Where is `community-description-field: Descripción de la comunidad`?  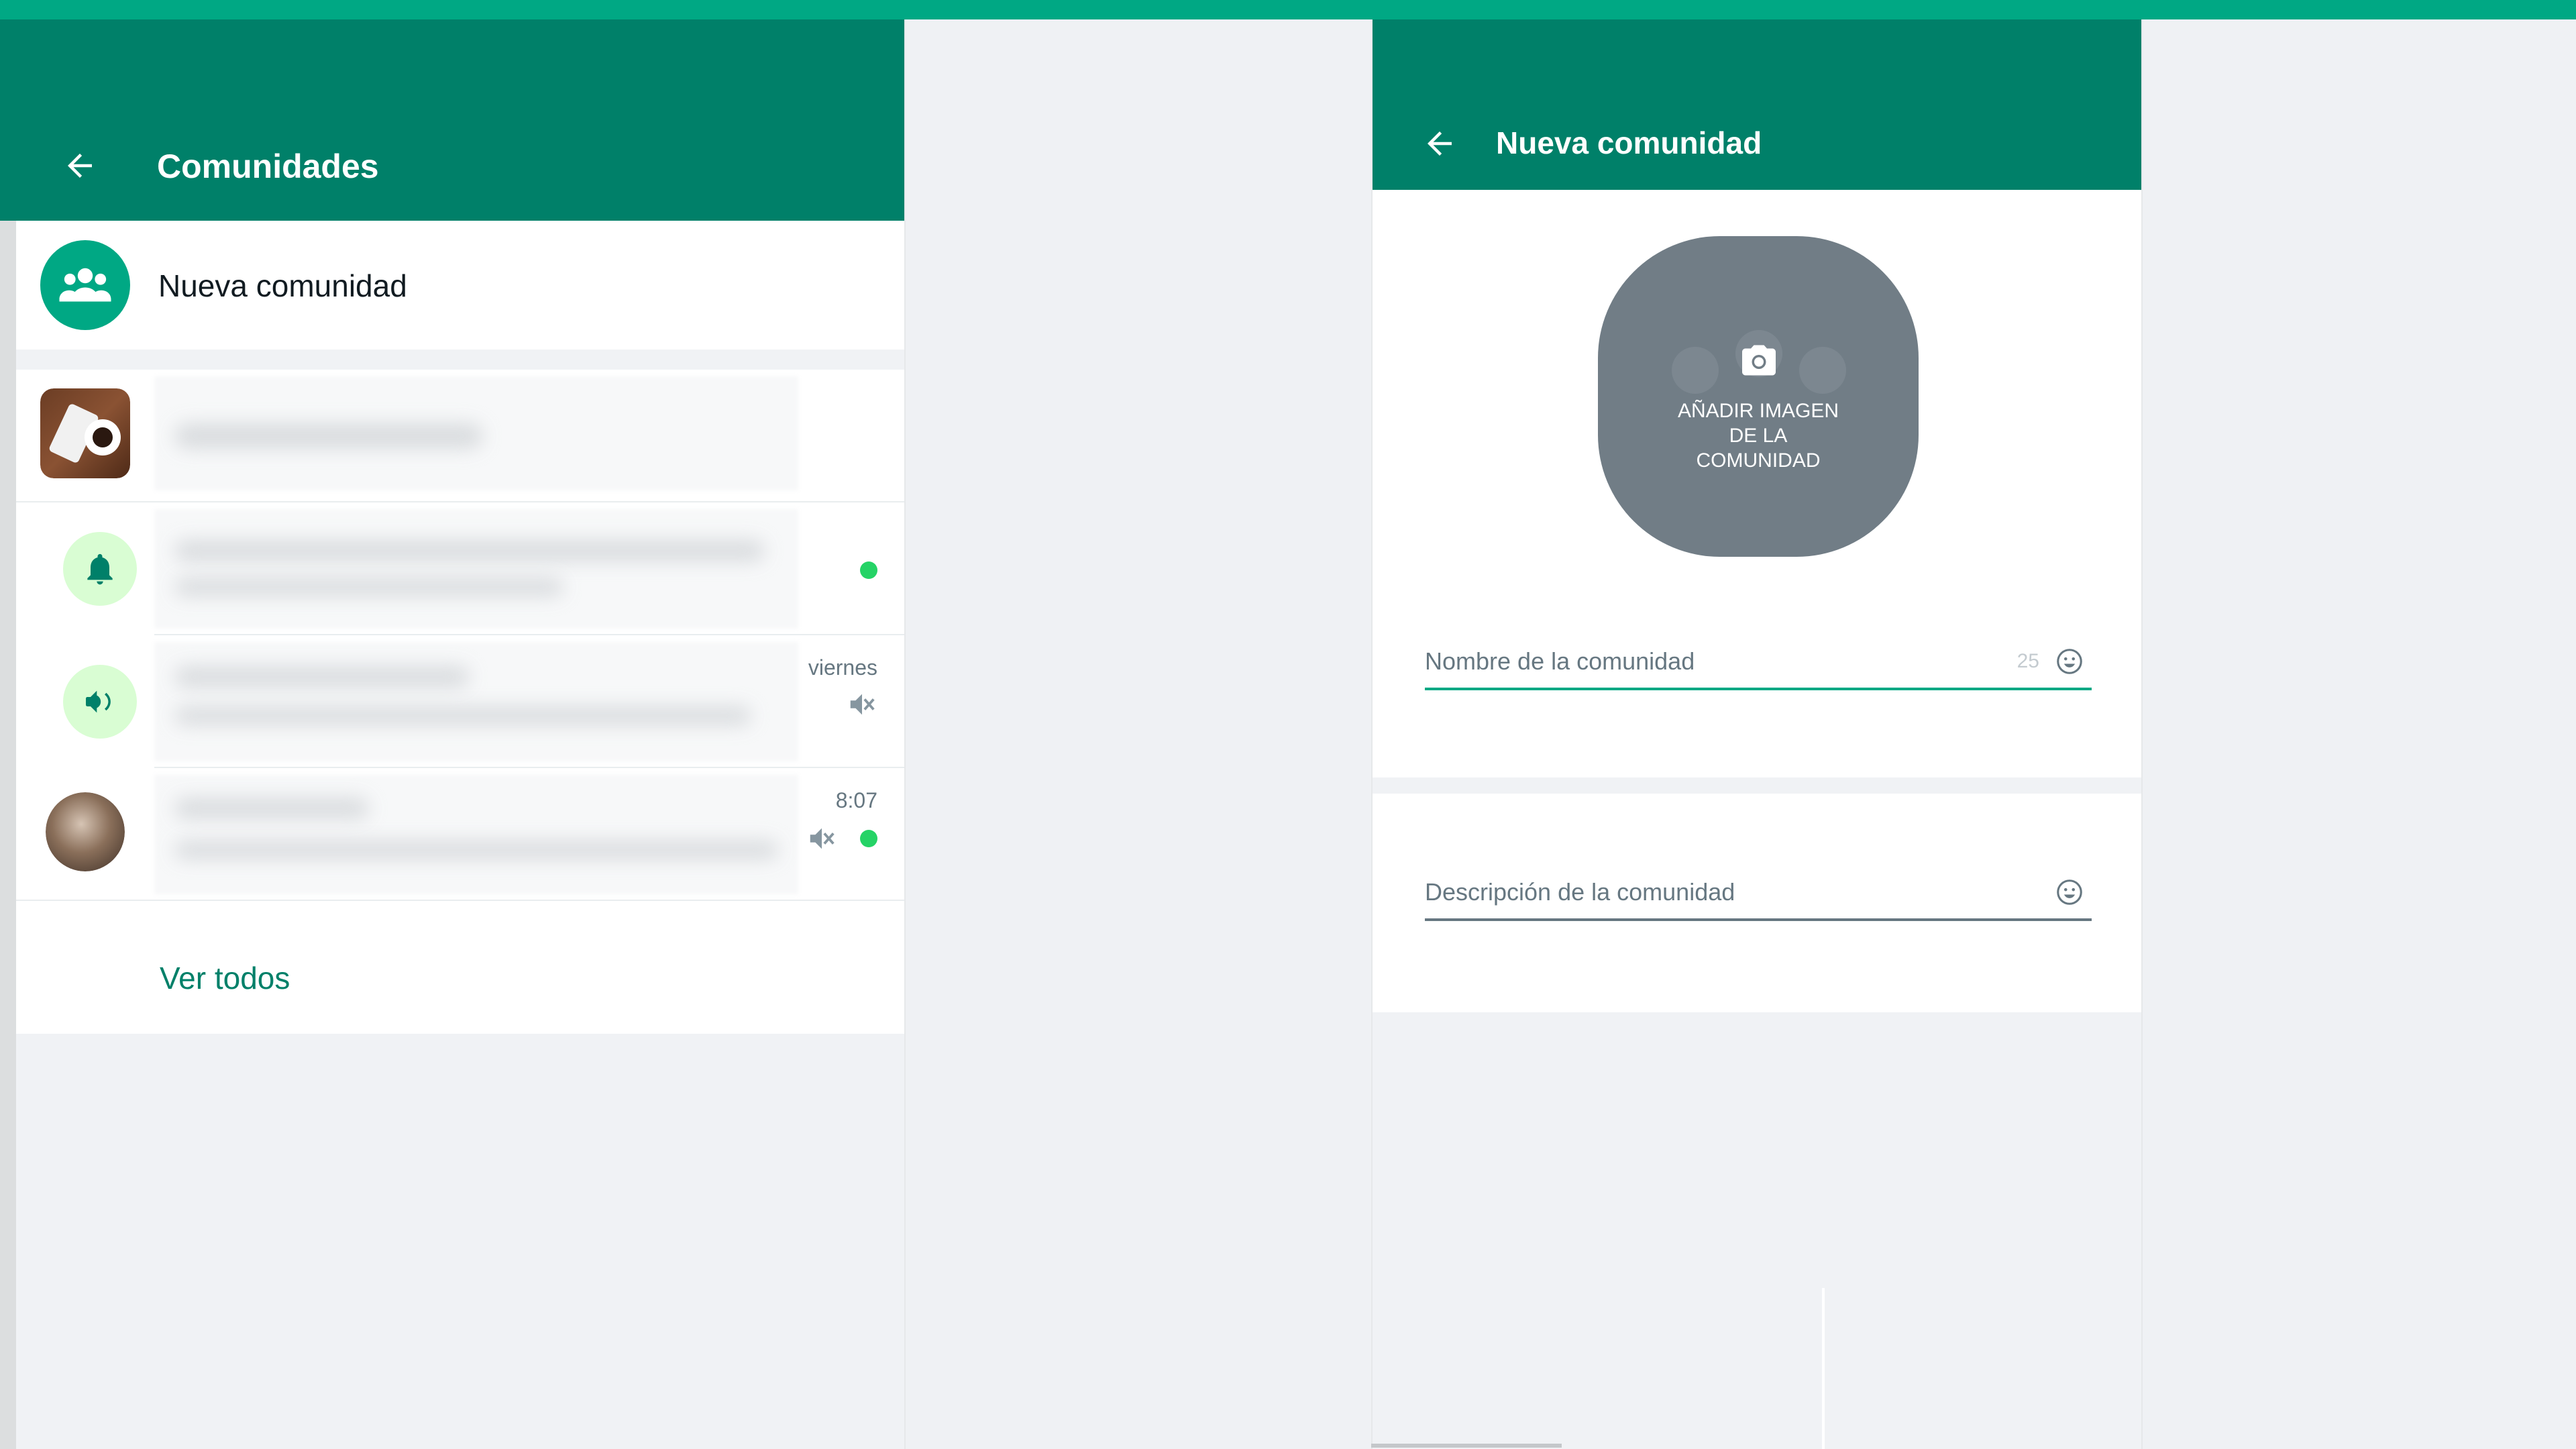
community-description-field: Descripción de la comunidad is located at coordinates (1758, 891).